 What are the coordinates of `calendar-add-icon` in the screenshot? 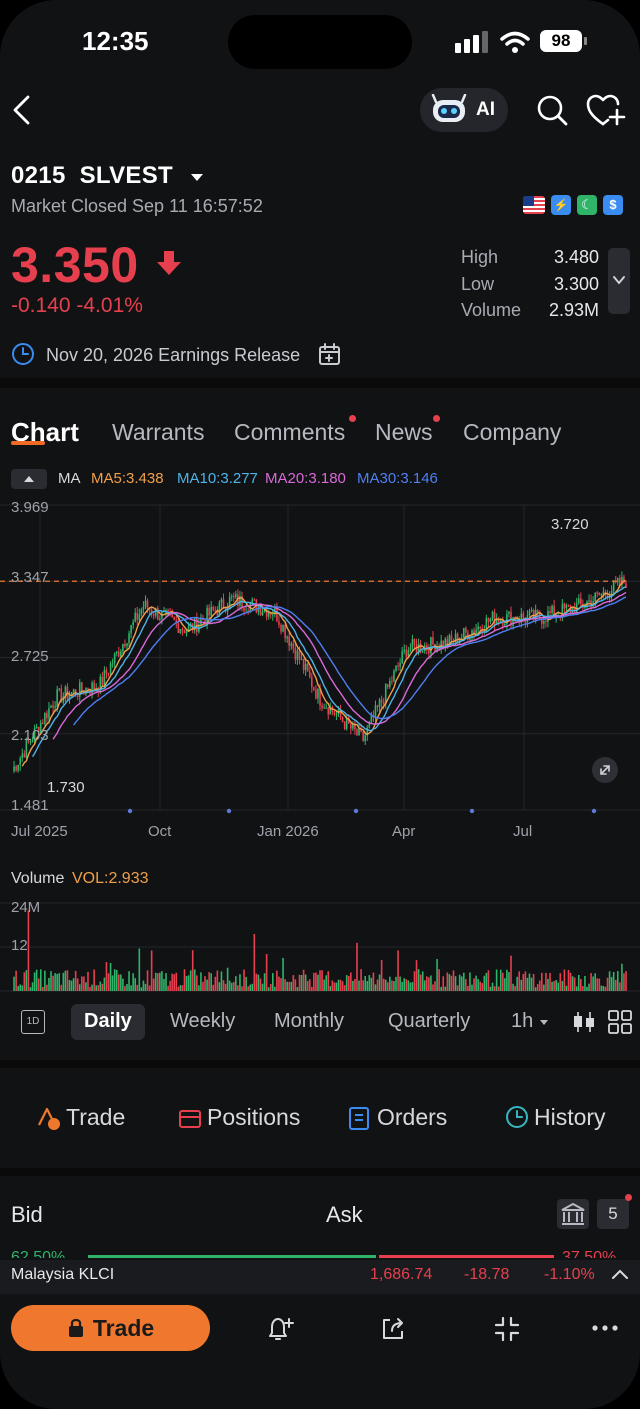 It's located at (330, 355).